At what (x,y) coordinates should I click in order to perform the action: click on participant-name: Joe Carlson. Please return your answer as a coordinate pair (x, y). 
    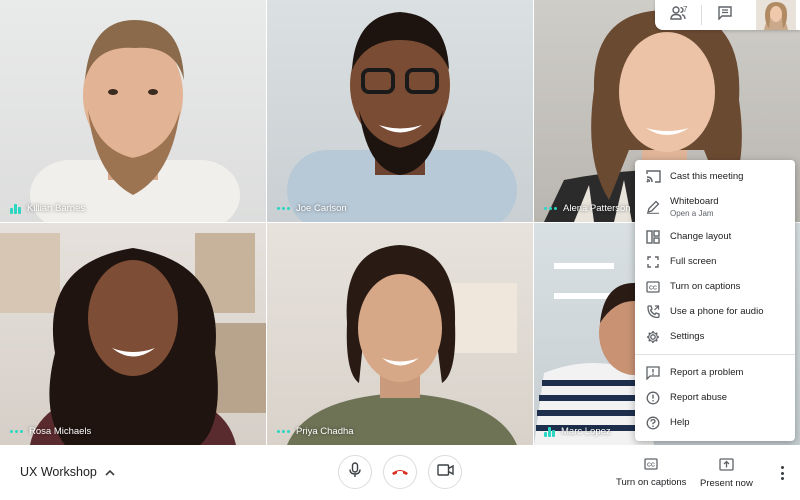
    Looking at the image, I should click on (321, 208).